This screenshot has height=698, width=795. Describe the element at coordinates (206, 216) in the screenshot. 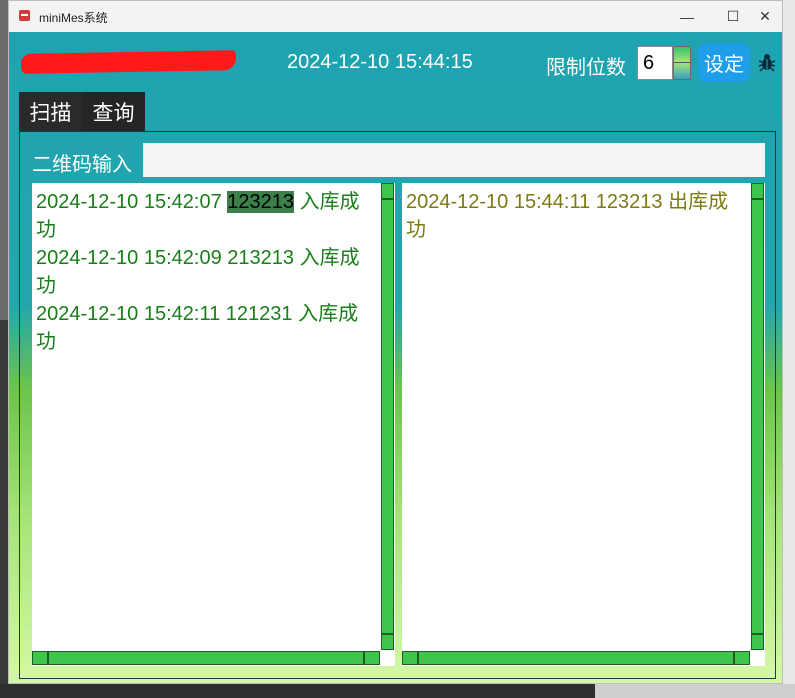

I see `list-item: 2024-12-10 15:42:07 123213 入库成功` at that location.